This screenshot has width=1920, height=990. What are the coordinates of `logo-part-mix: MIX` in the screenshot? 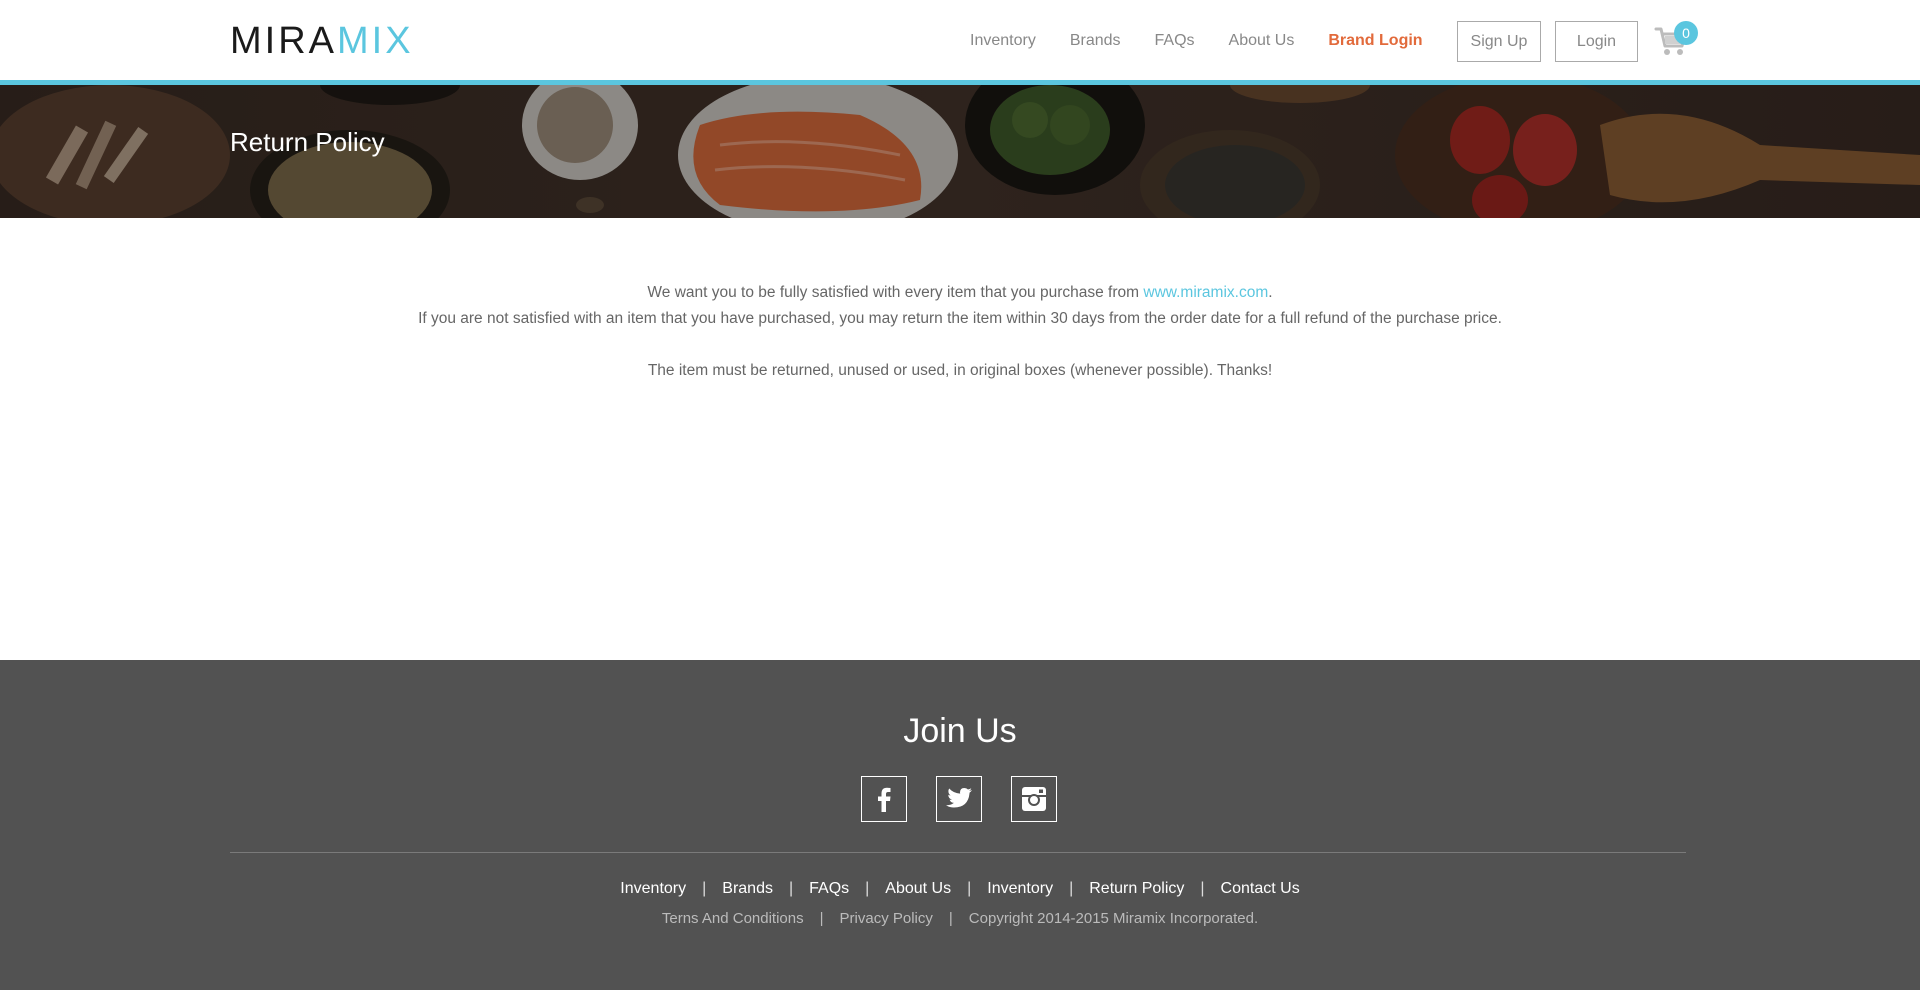 It's located at (375, 41).